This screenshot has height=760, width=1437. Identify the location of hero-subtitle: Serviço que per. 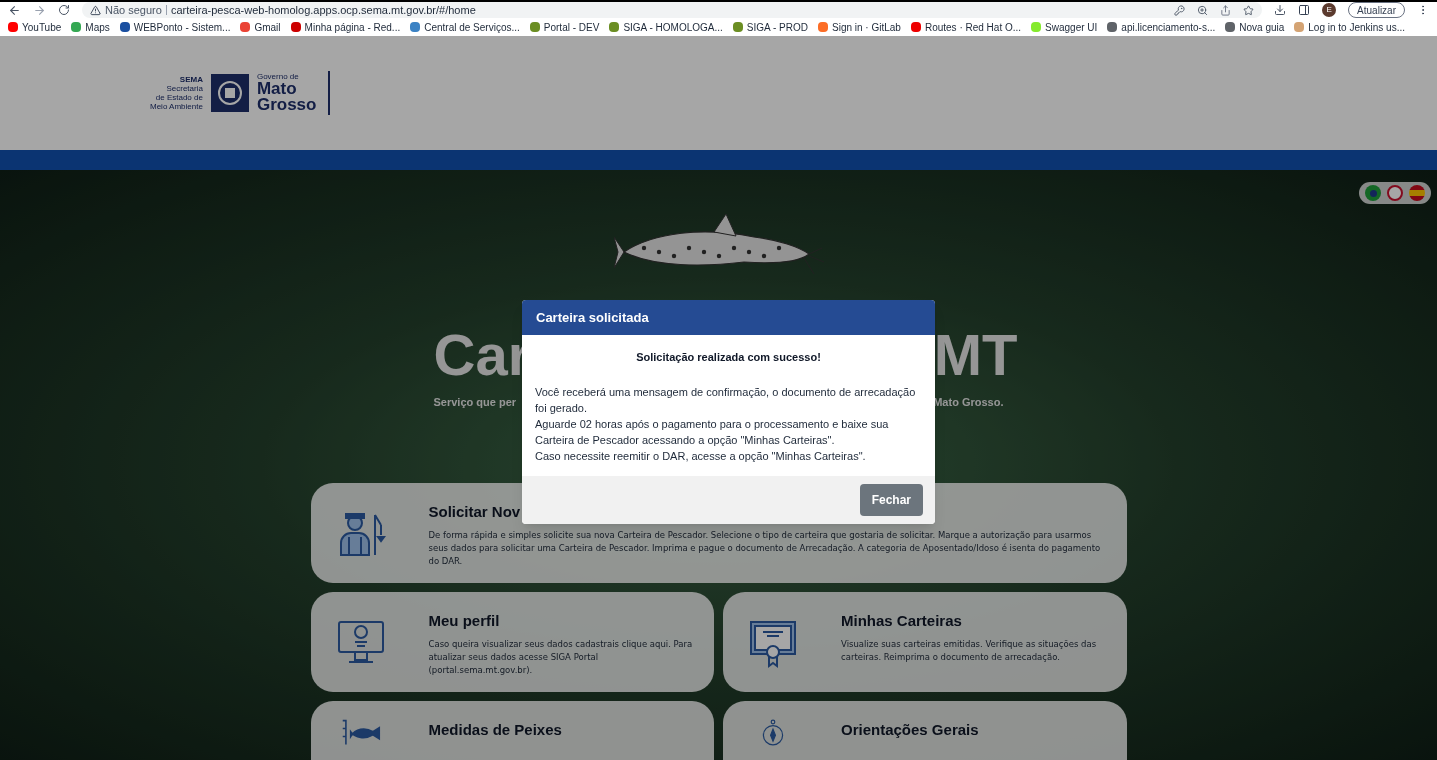
(475, 402).